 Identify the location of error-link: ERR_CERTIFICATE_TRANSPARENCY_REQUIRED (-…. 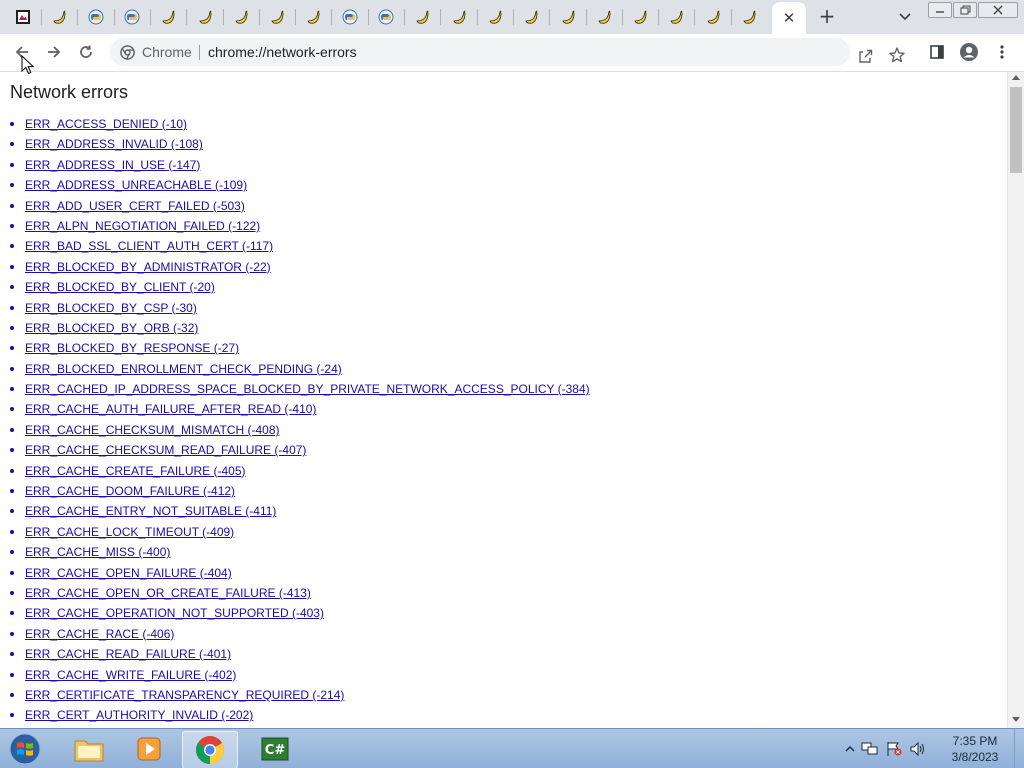
(184, 695).